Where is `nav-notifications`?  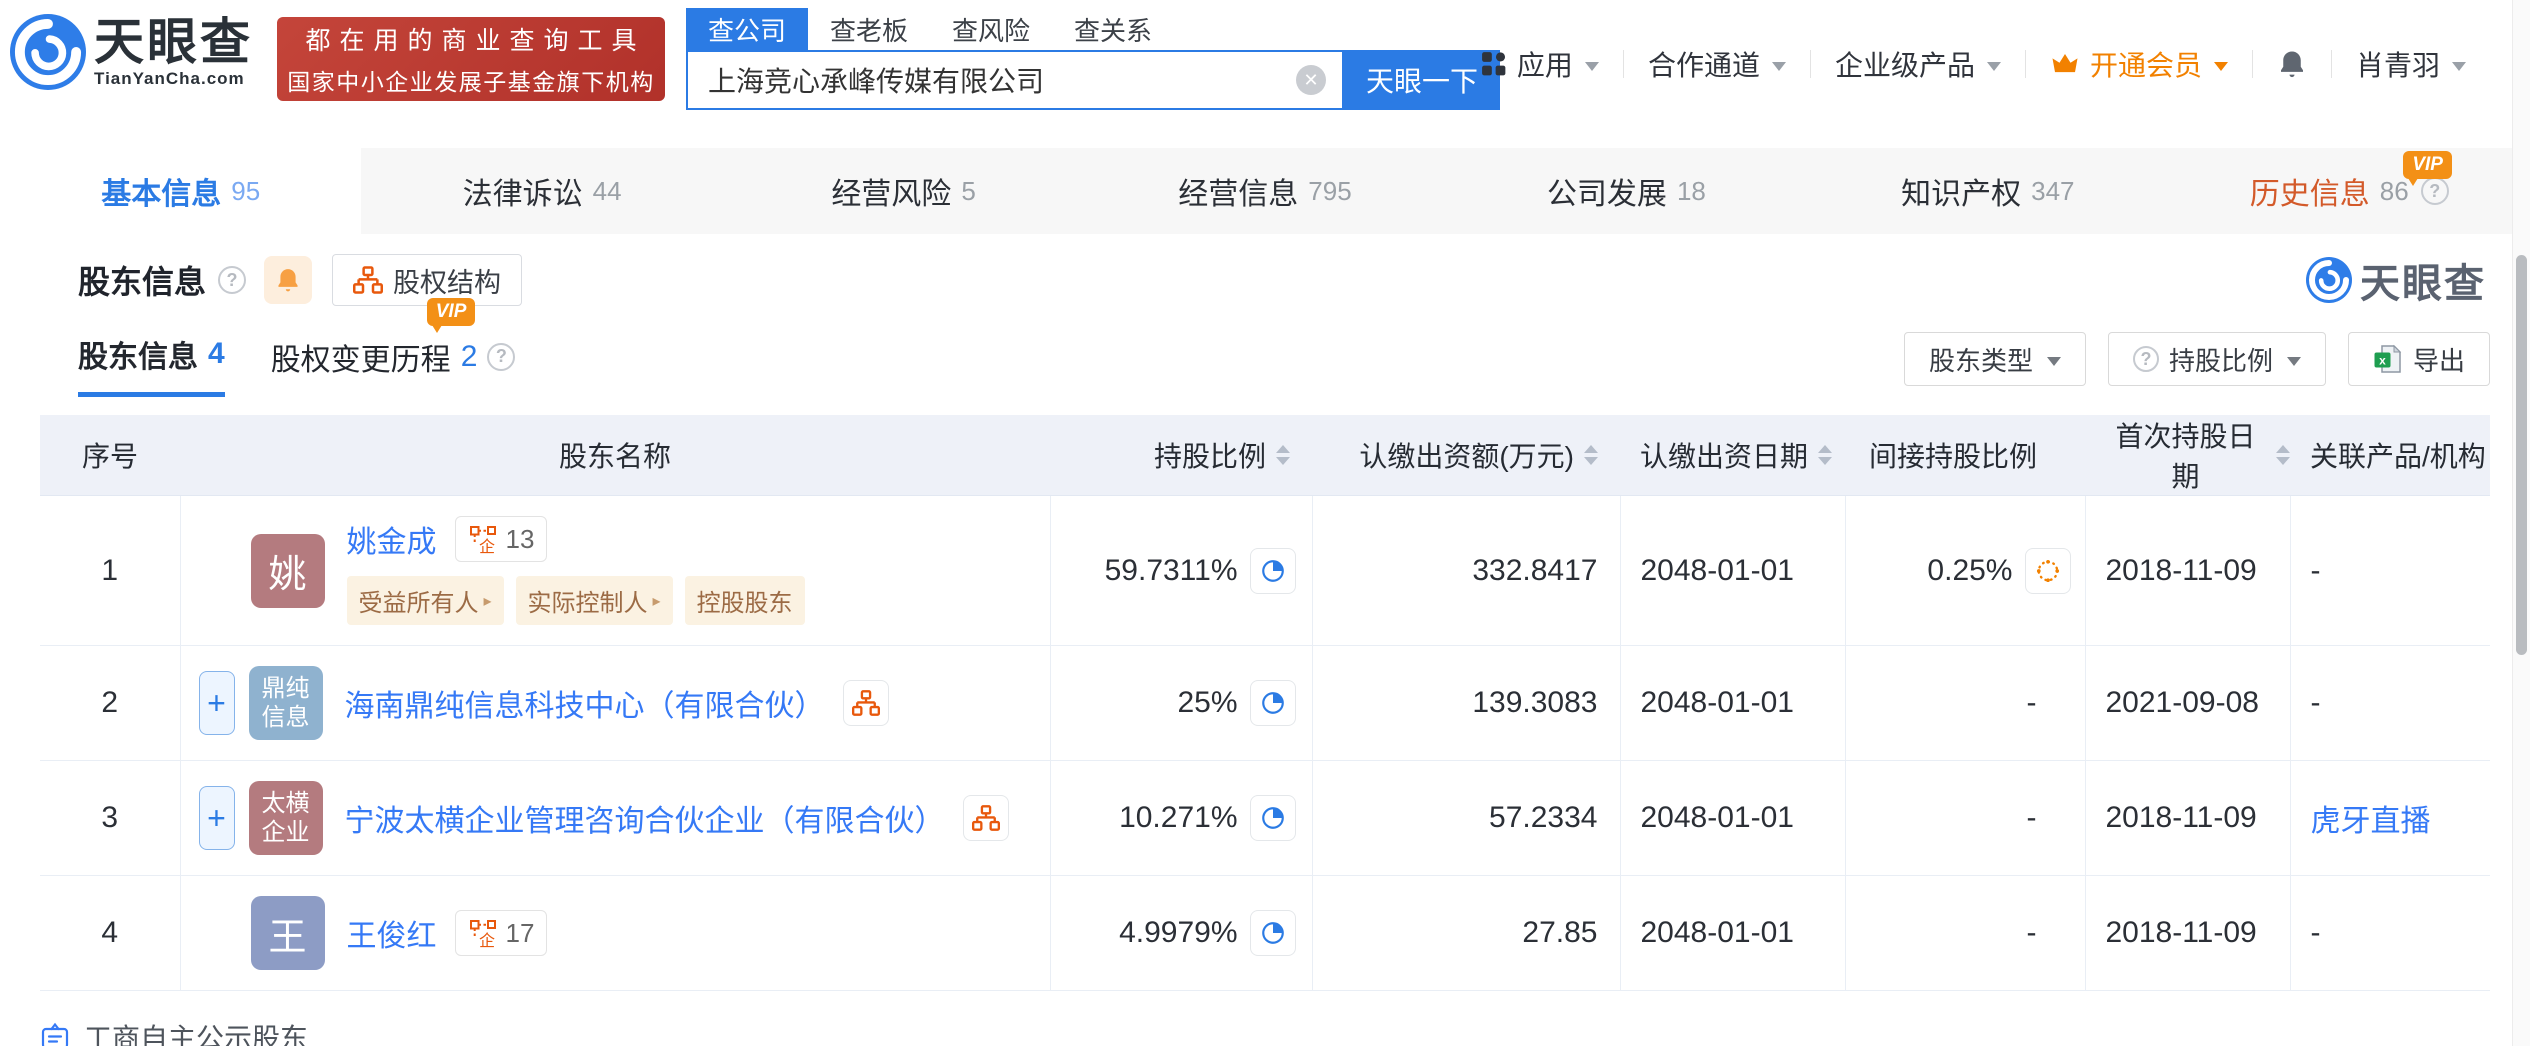 nav-notifications is located at coordinates (2292, 64).